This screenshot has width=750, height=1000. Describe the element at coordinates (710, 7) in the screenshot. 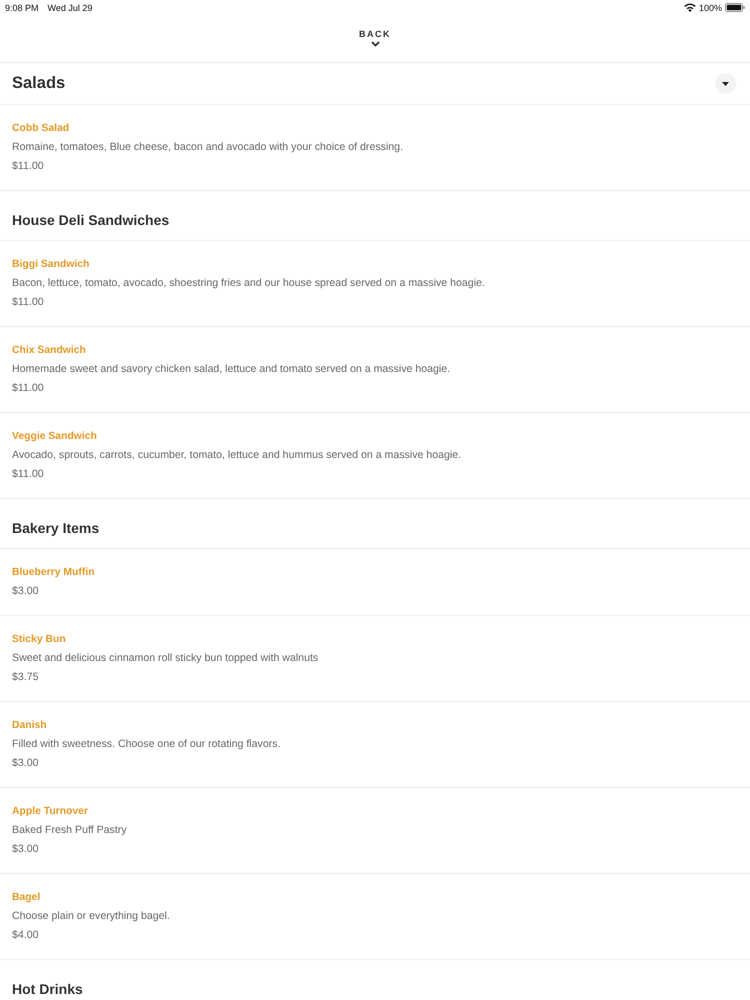

I see `battery-percent: 100%` at that location.